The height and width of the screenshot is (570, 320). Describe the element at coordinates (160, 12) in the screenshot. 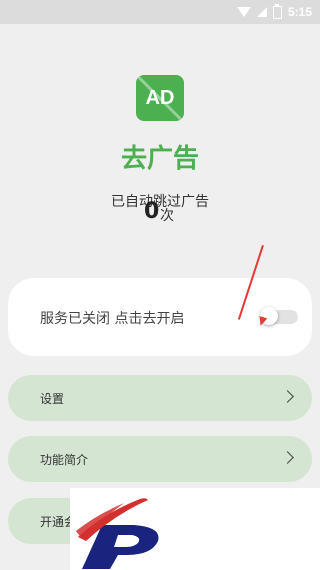

I see `status-bar: 5:15` at that location.